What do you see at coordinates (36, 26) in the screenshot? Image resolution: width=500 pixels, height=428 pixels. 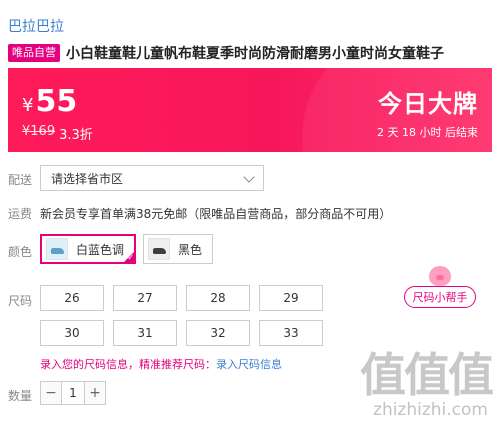 I see `store-brand-link: 巴拉巴拉` at bounding box center [36, 26].